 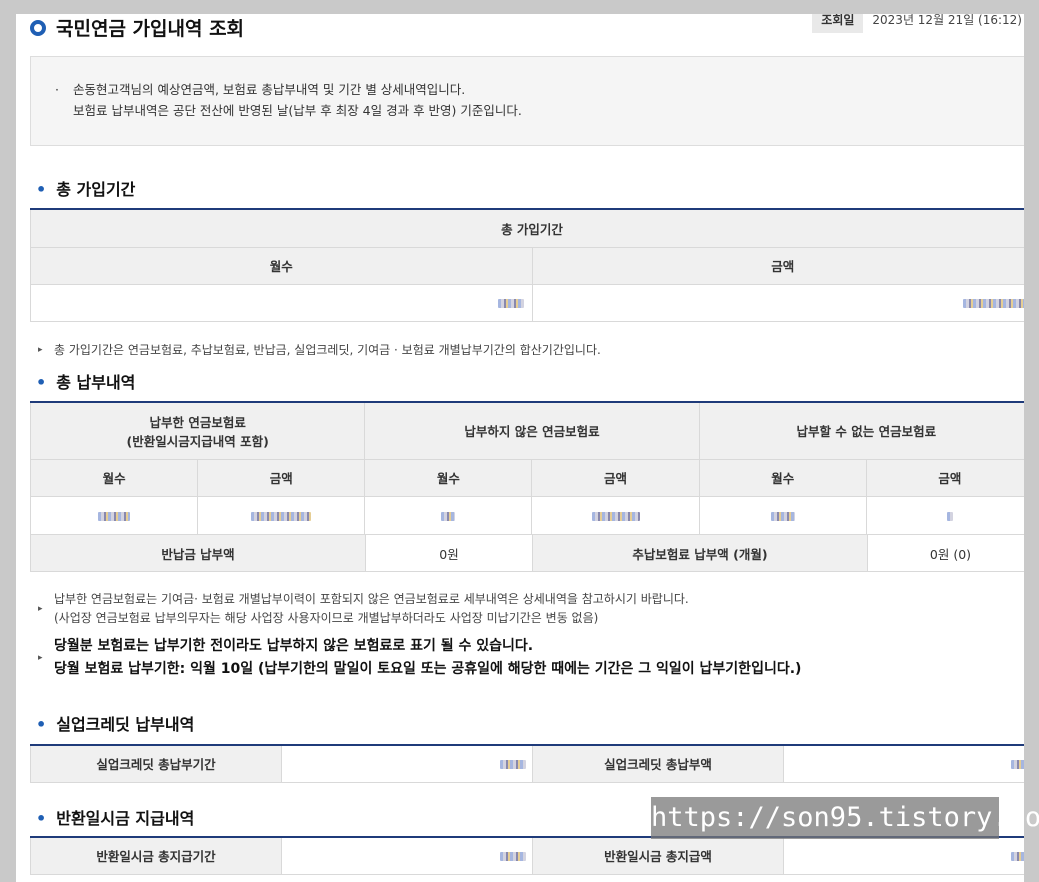 I want to click on unpaid-amount-value, so click(x=615, y=515).